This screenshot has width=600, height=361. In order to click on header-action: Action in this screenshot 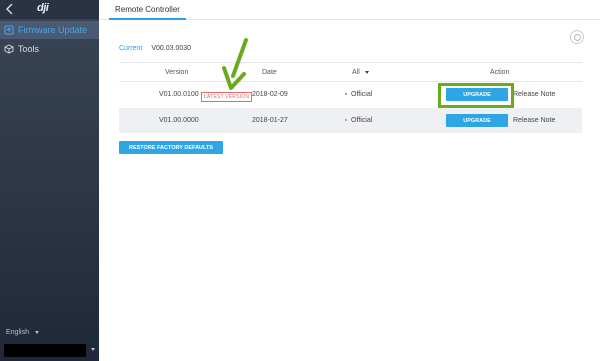, I will do `click(500, 72)`.